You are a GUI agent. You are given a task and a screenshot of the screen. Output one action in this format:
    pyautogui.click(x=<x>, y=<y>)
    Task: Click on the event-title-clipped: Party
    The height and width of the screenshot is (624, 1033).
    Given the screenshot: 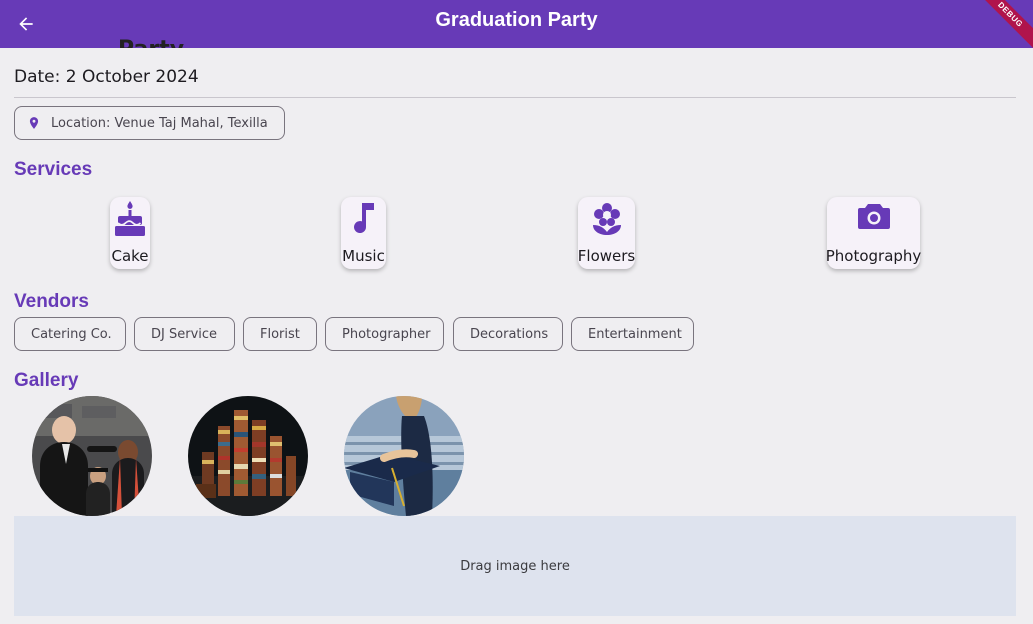 What is the action you would take?
    pyautogui.click(x=163, y=39)
    